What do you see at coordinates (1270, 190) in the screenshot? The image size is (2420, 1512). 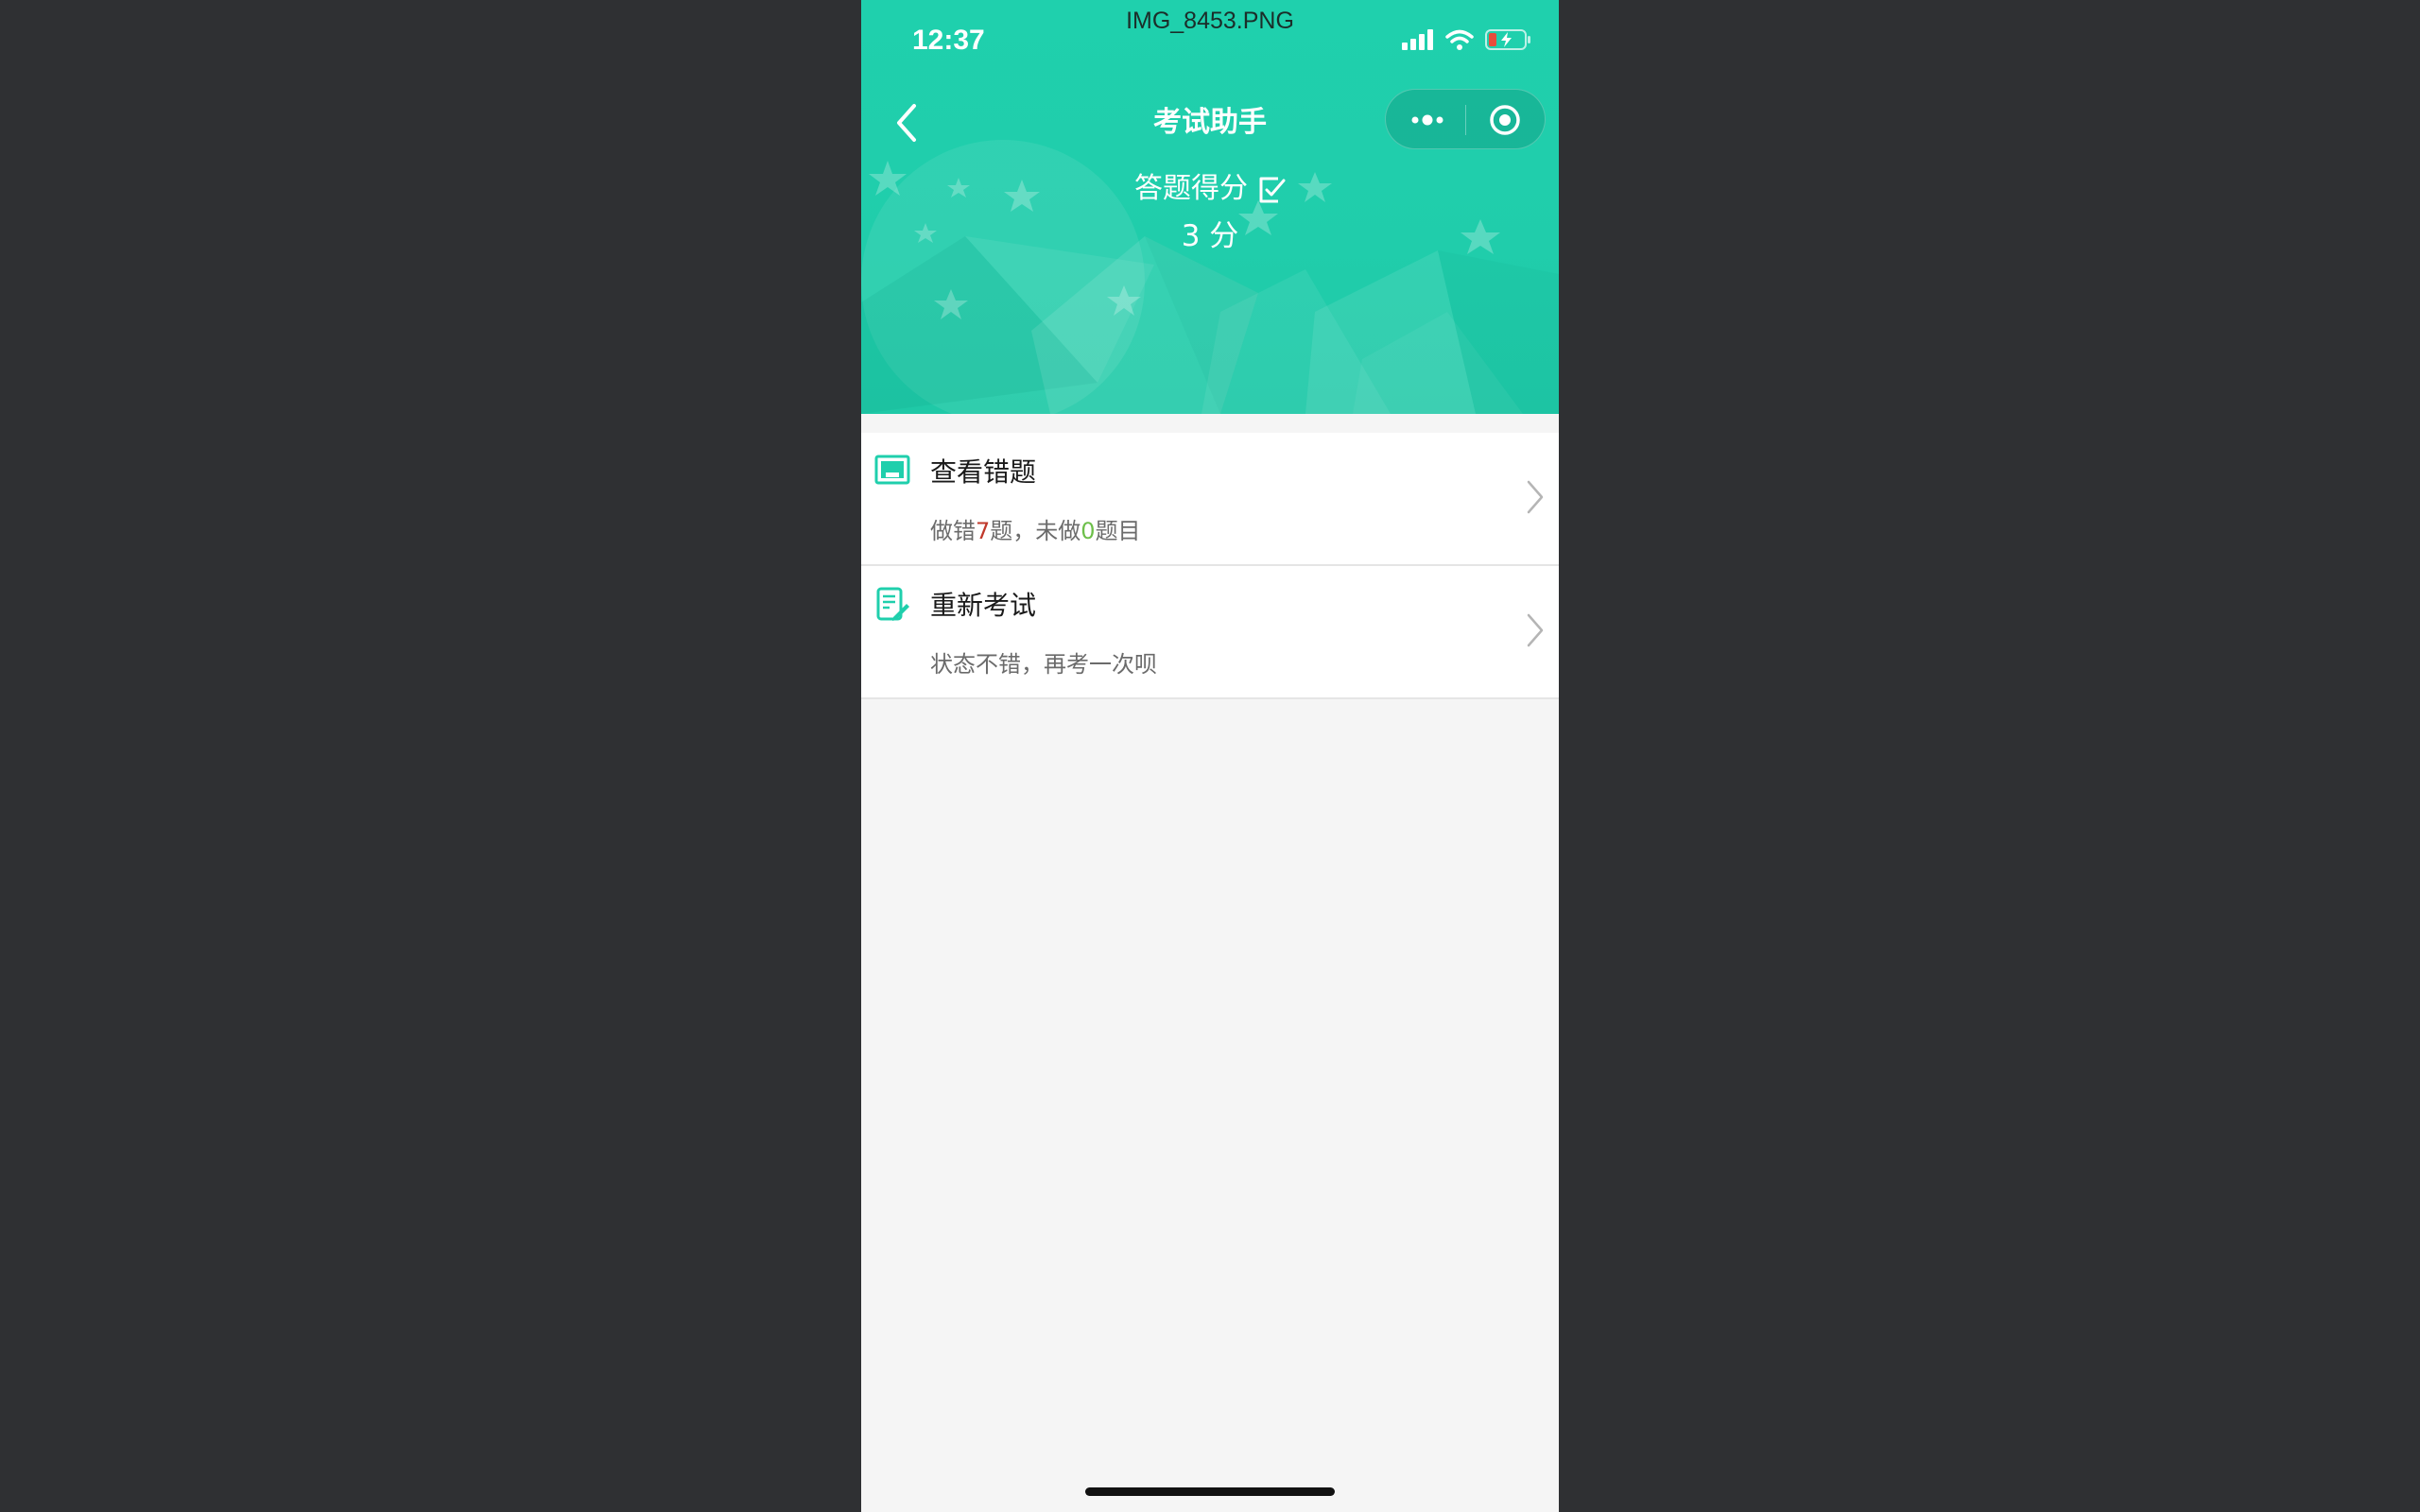 I see `edit-icon` at bounding box center [1270, 190].